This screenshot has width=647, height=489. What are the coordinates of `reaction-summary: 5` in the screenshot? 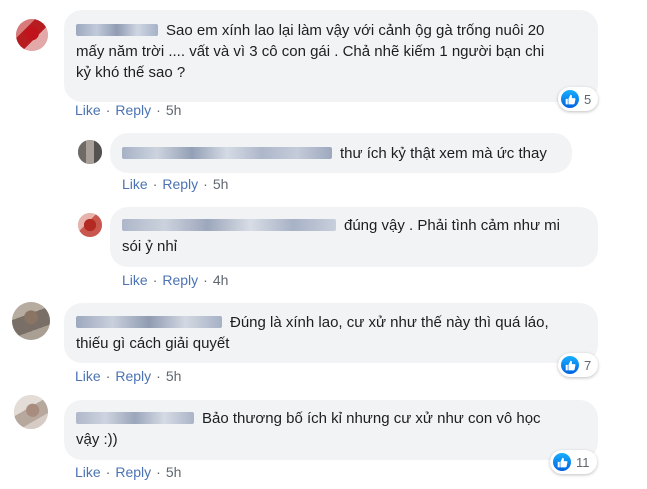 It's located at (578, 99).